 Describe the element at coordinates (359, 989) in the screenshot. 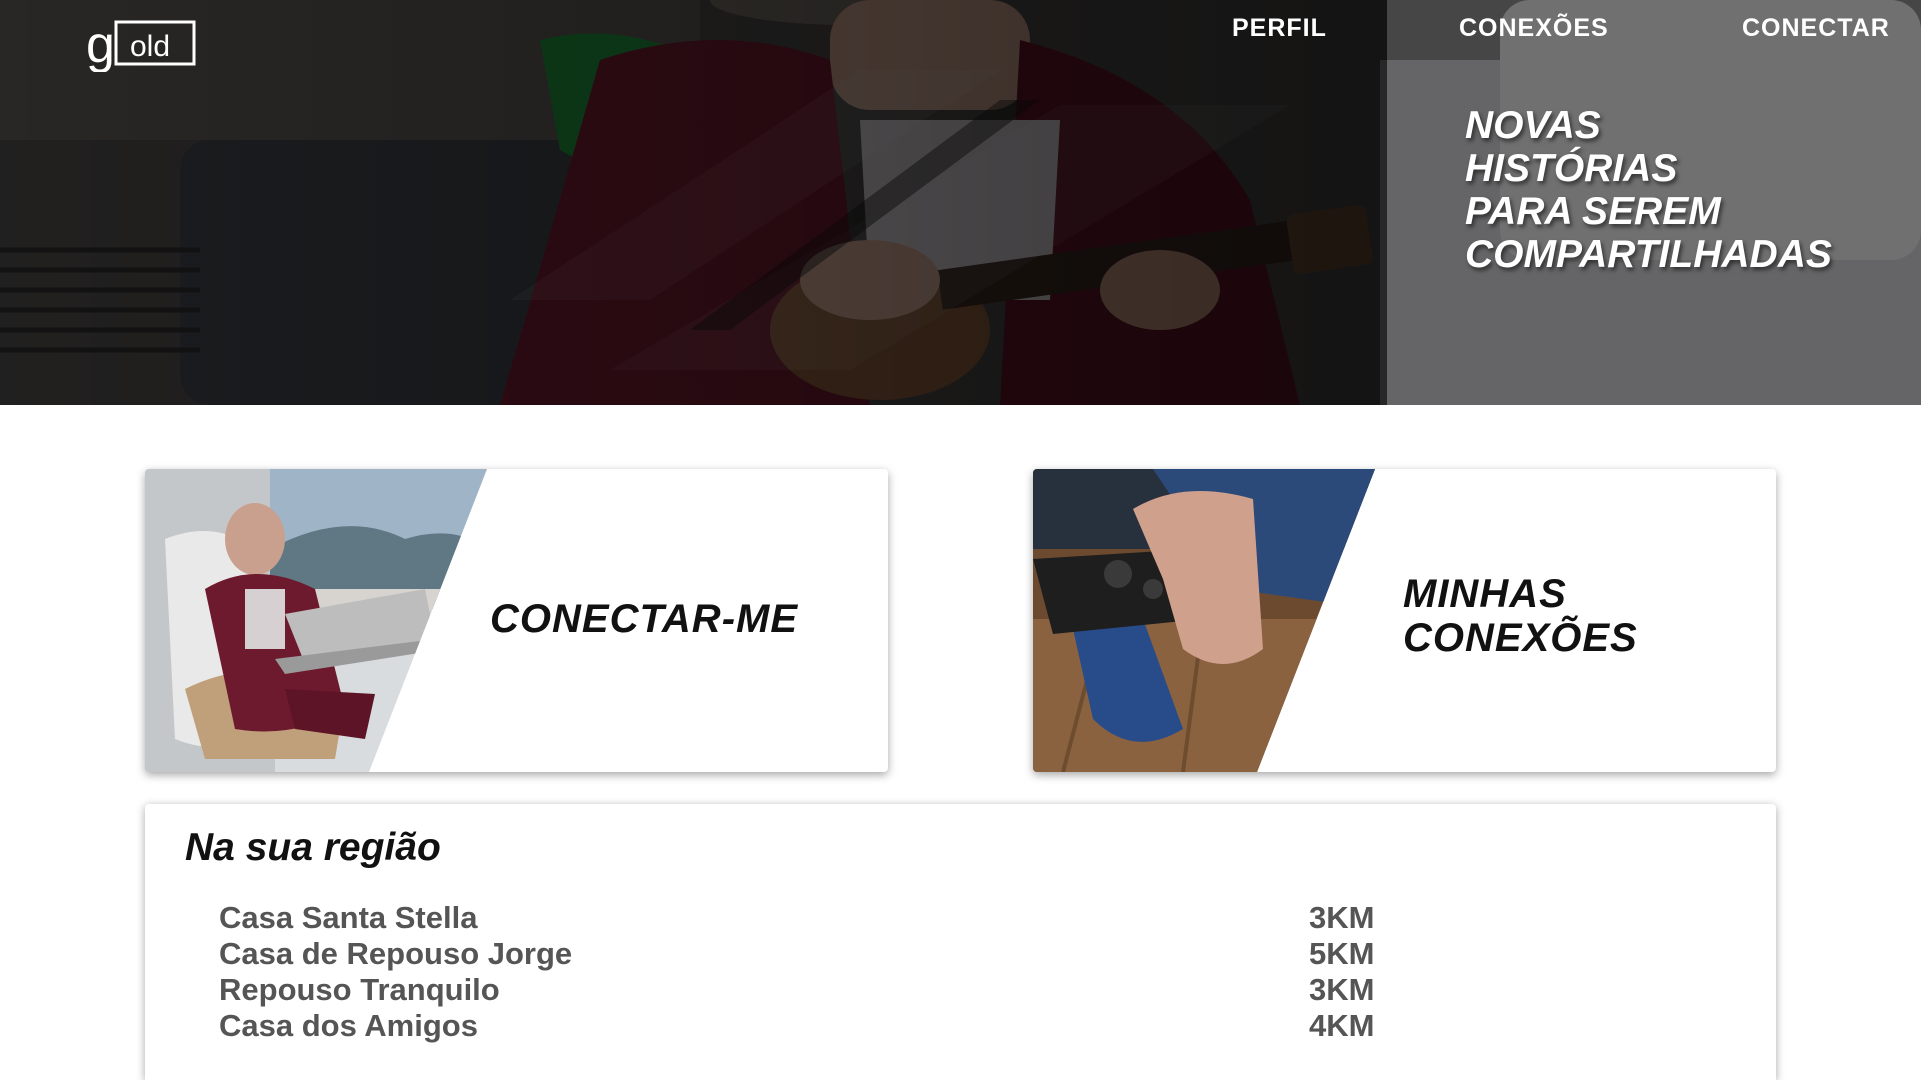

I see `place-name: Repouso Tranquilo` at that location.